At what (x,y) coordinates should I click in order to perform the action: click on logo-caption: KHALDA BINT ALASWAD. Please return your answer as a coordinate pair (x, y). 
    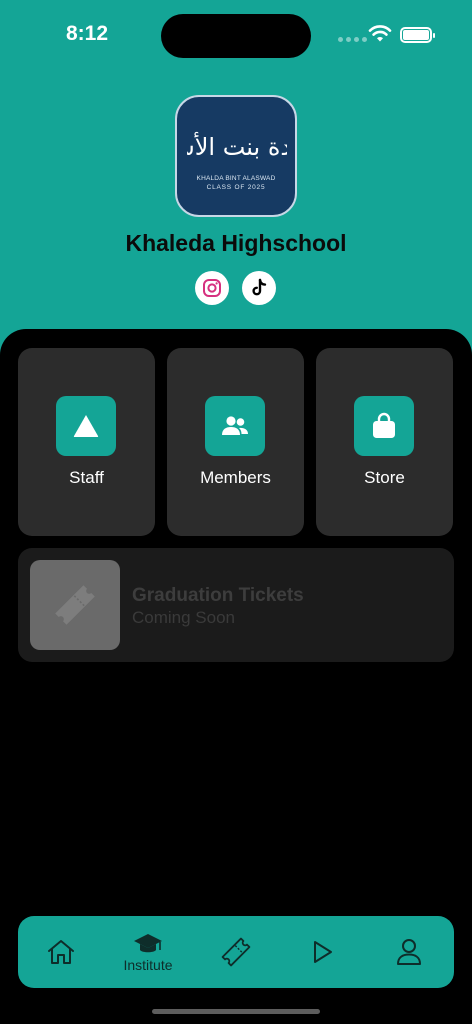
    Looking at the image, I should click on (236, 178).